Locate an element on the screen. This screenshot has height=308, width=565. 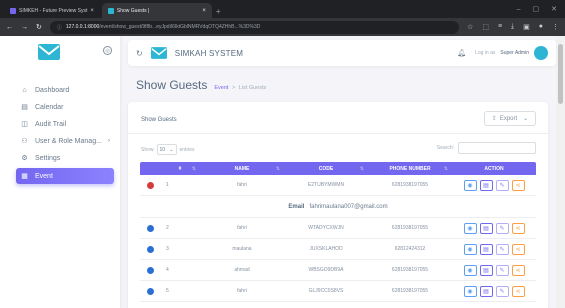
sidebar-item-calendar: ▤ Calendar is located at coordinates (57, 107).